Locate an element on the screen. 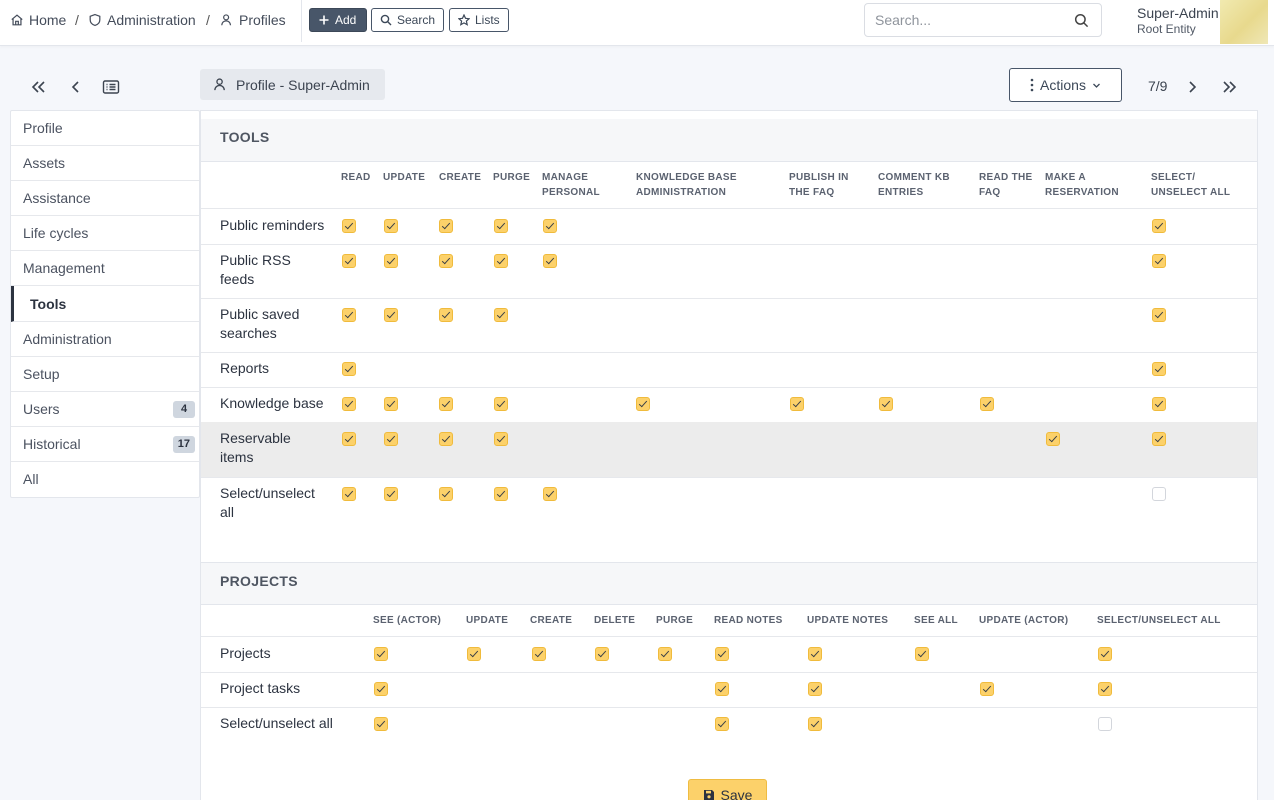  save-button: Save is located at coordinates (727, 789).